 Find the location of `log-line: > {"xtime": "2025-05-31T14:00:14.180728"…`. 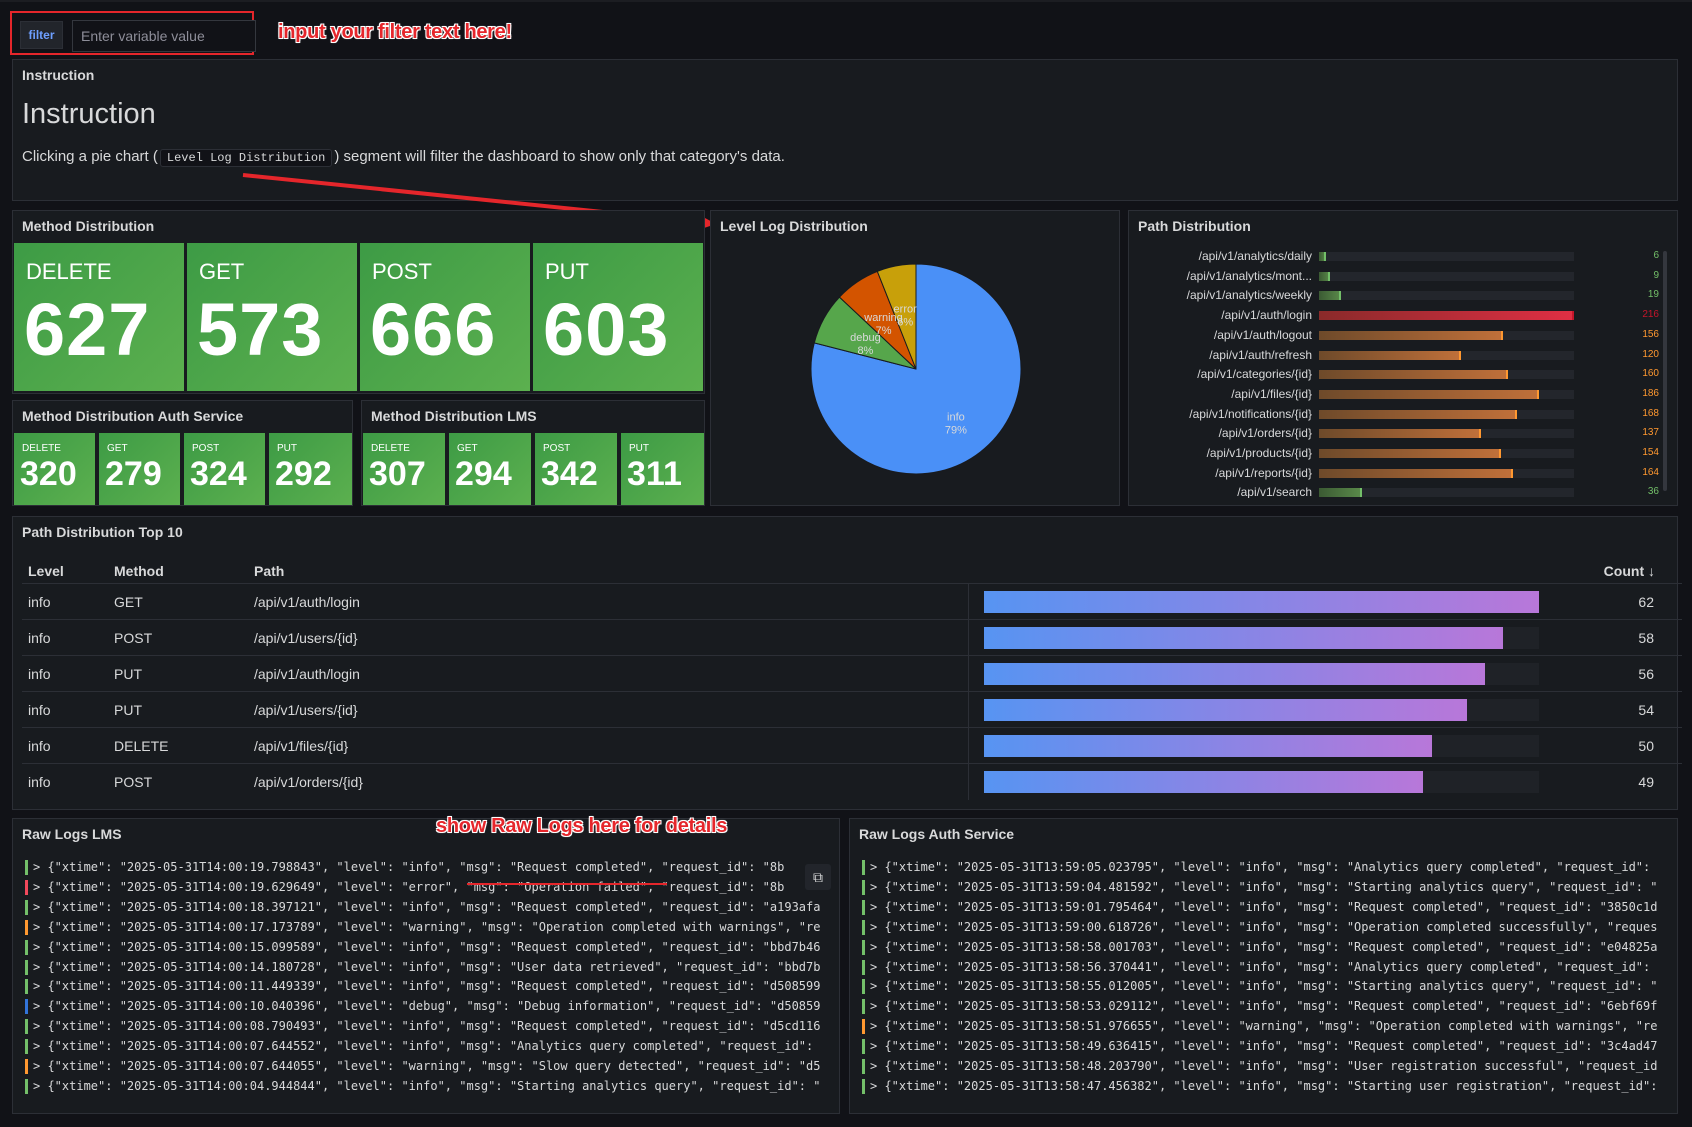

log-line: > {"xtime": "2025-05-31T14:00:14.180728"… is located at coordinates (429, 968).